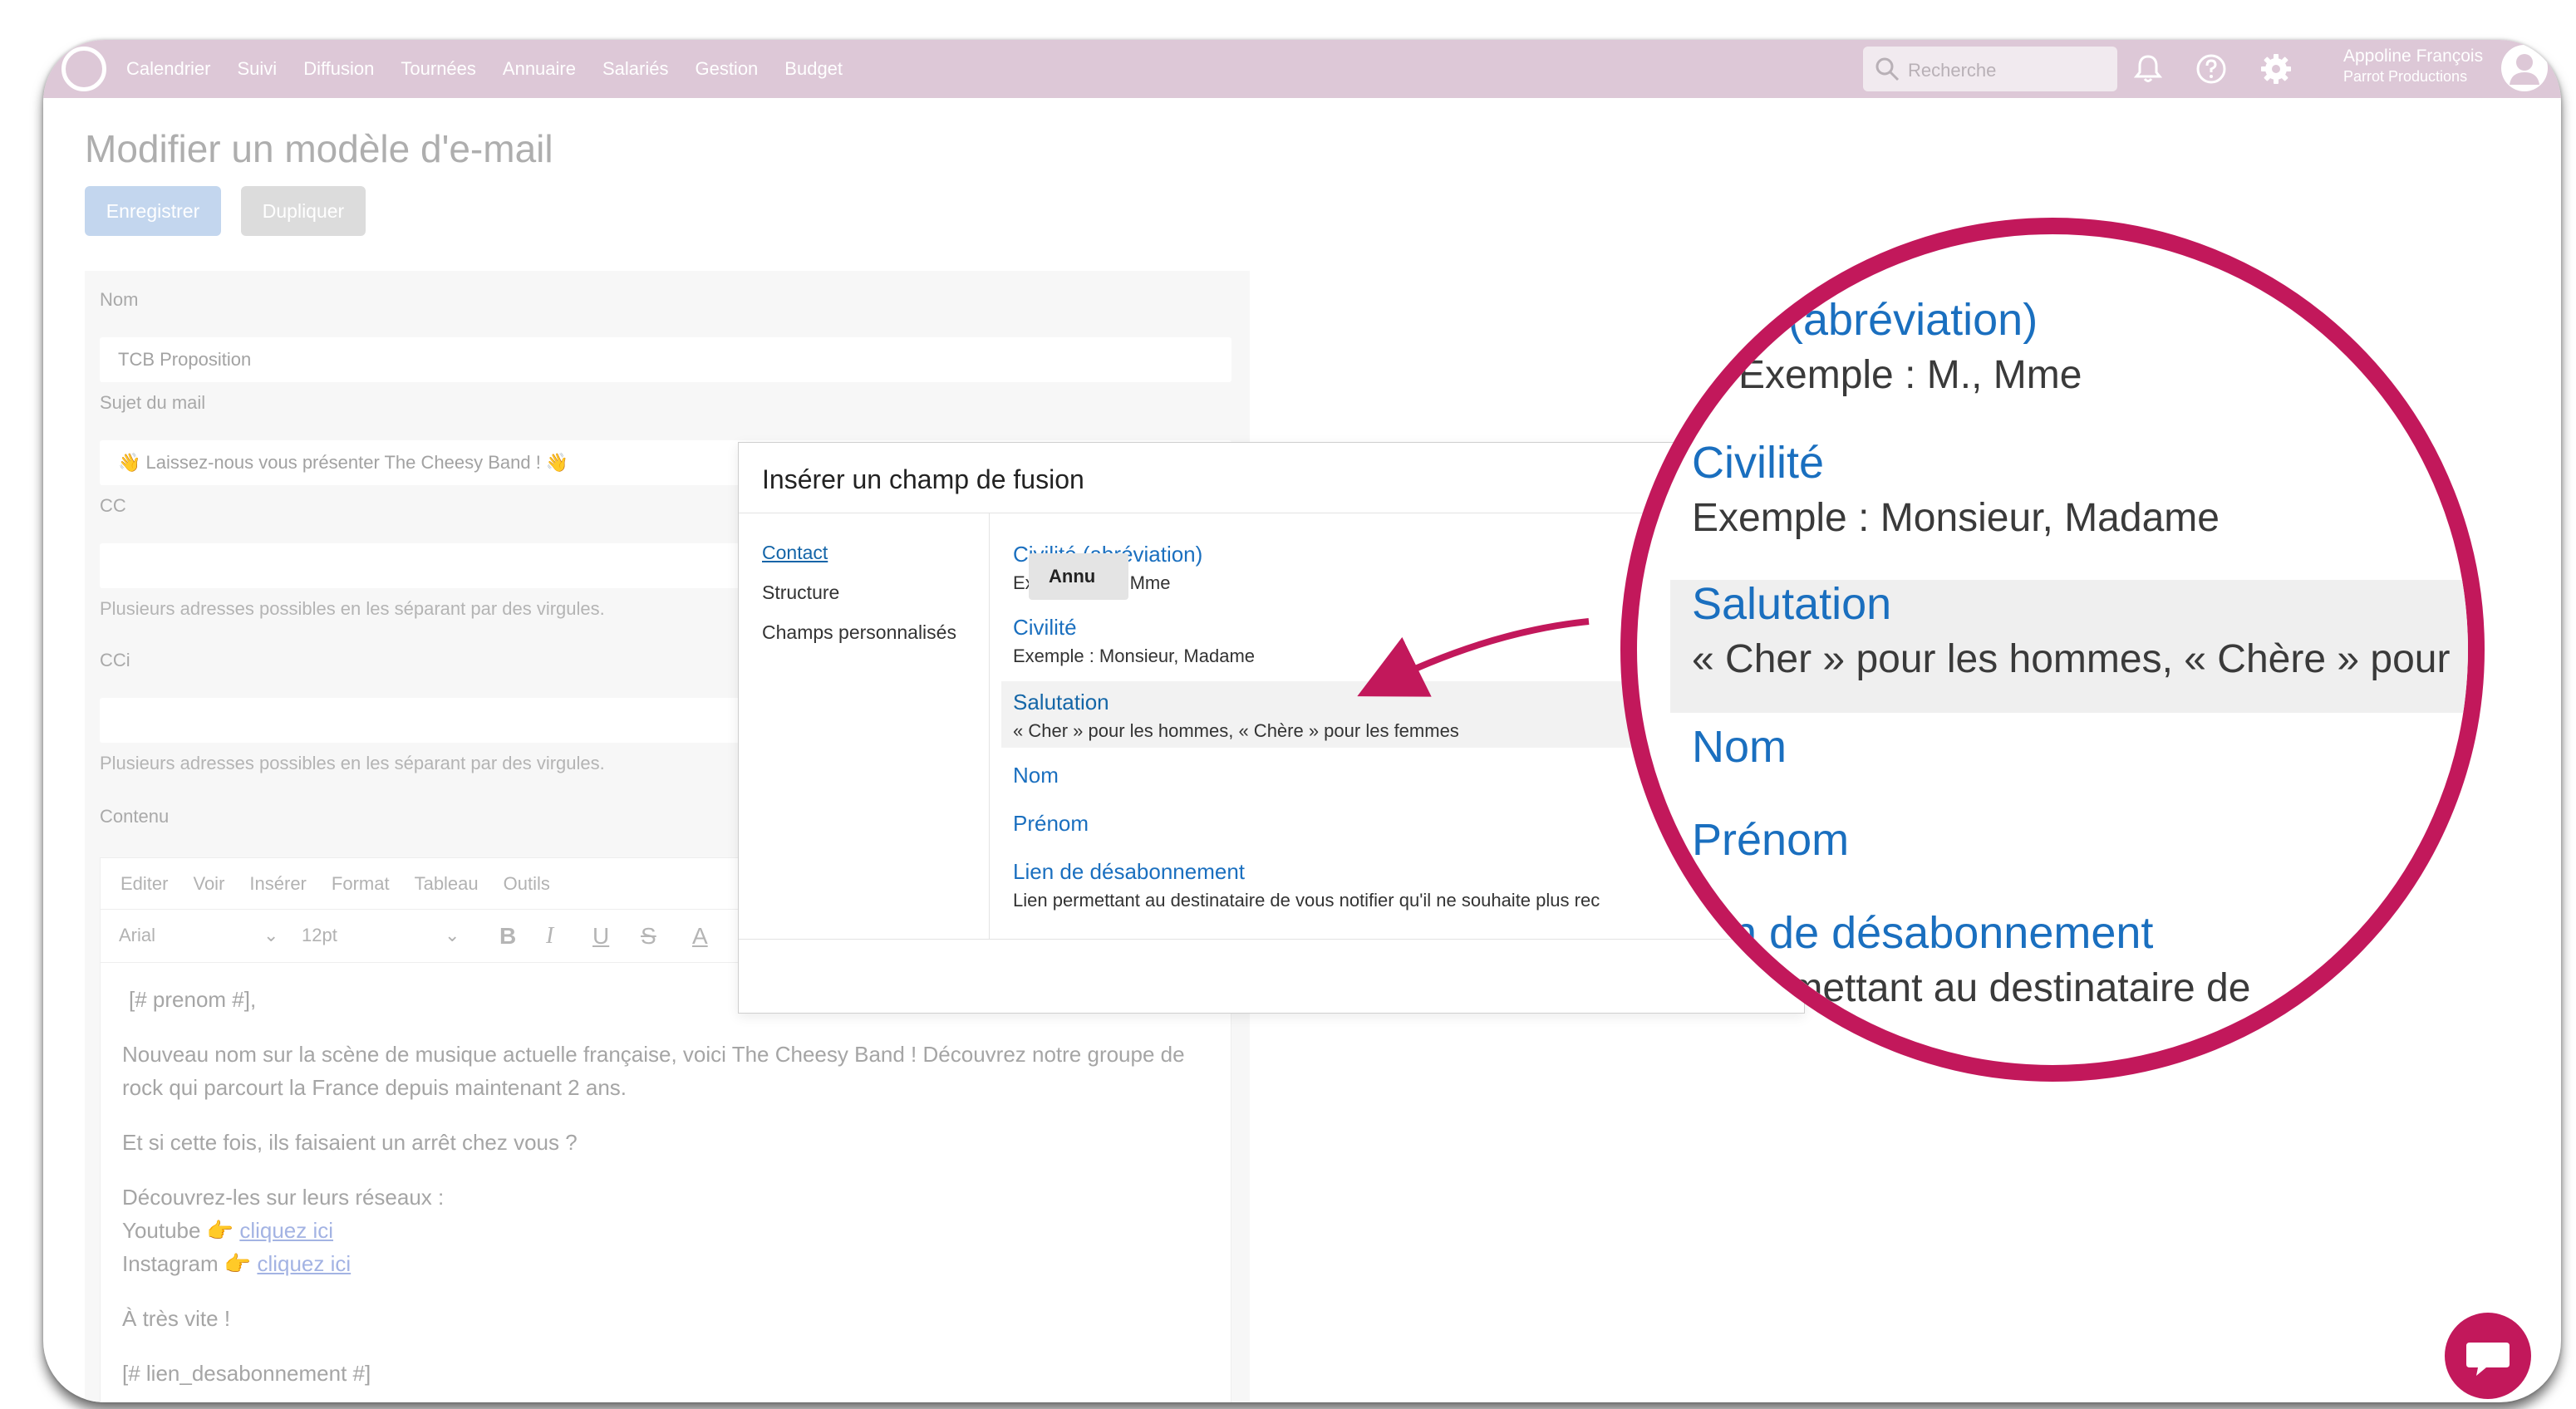 The width and height of the screenshot is (2576, 1409). I want to click on zoom-field-civilite-abreviation: té (abréviation) Exemple : M., Mme, so click(2103, 346).